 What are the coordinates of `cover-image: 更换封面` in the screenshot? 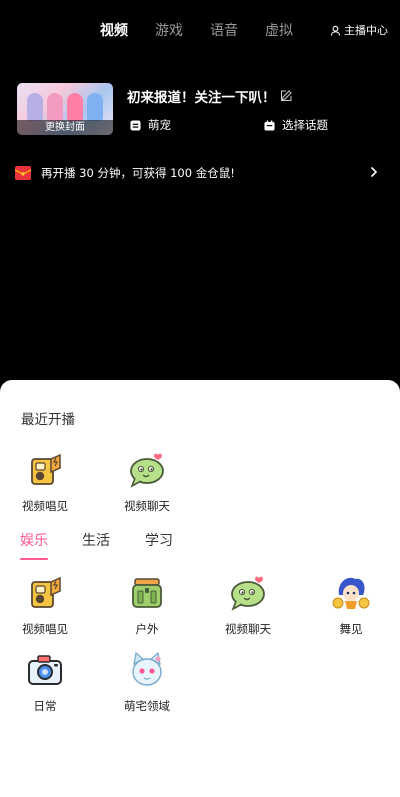 It's located at (65, 109).